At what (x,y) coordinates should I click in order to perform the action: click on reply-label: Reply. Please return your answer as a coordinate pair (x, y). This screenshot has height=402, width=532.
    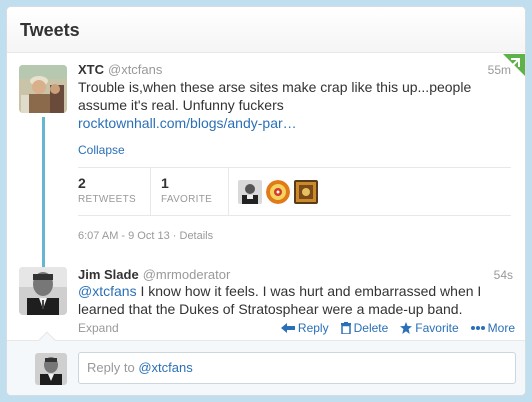
    Looking at the image, I should click on (313, 328).